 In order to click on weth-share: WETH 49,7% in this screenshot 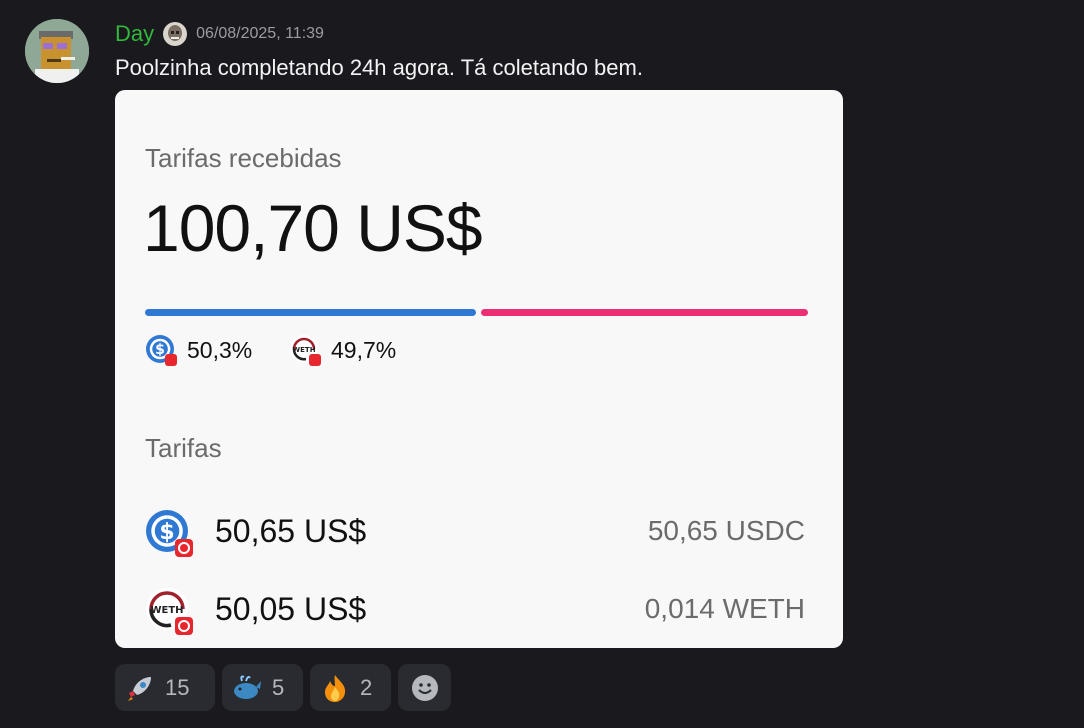, I will do `click(342, 350)`.